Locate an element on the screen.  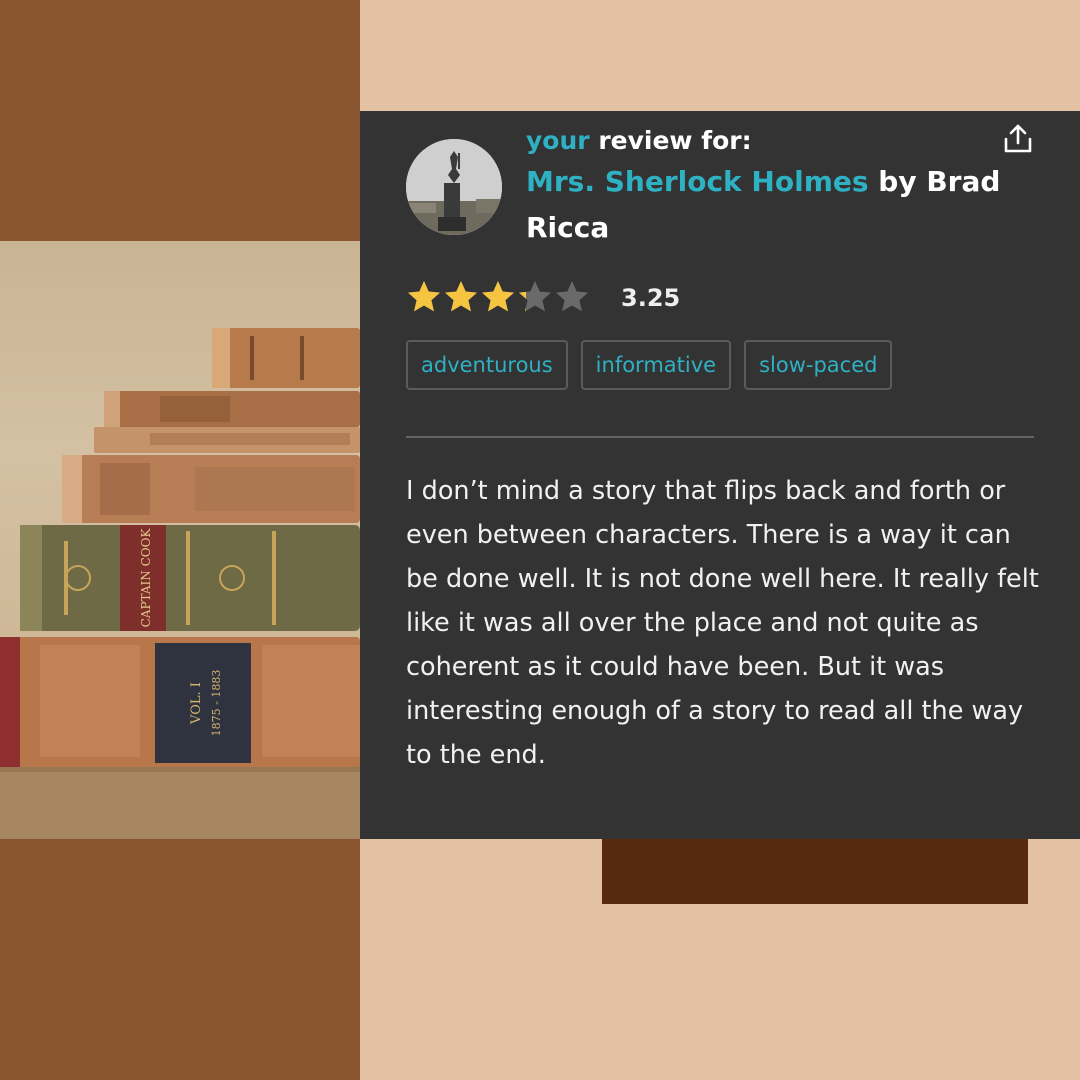
divider is located at coordinates (720, 437).